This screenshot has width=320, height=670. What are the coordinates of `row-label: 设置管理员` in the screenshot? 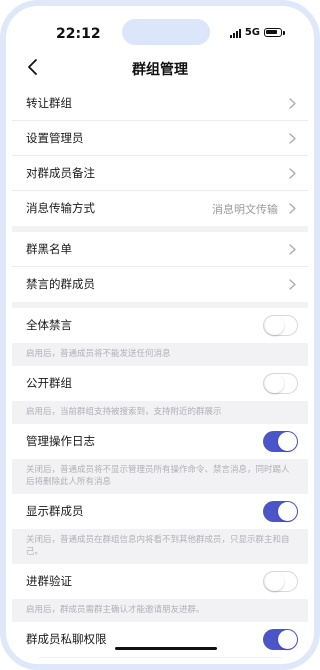 It's located at (55, 138).